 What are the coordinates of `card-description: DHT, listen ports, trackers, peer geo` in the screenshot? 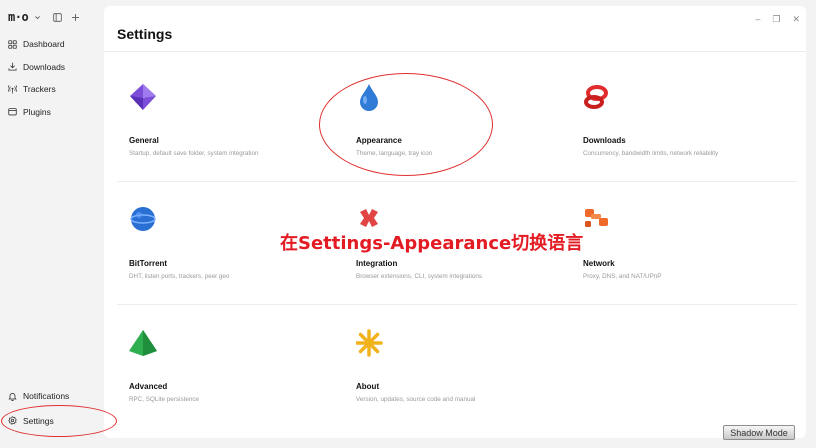 It's located at (179, 276).